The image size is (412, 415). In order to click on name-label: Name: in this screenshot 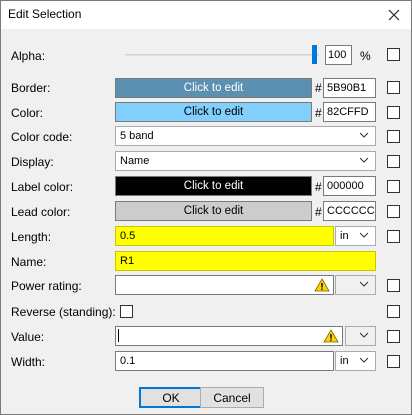, I will do `click(29, 262)`.